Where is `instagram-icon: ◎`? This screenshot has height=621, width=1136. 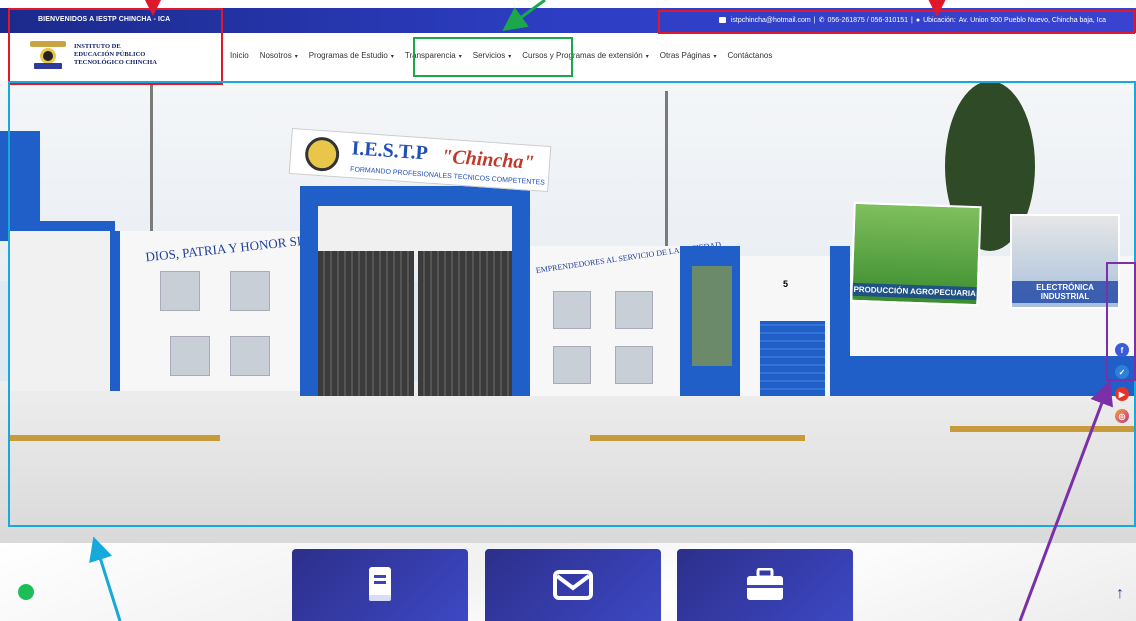 instagram-icon: ◎ is located at coordinates (1122, 416).